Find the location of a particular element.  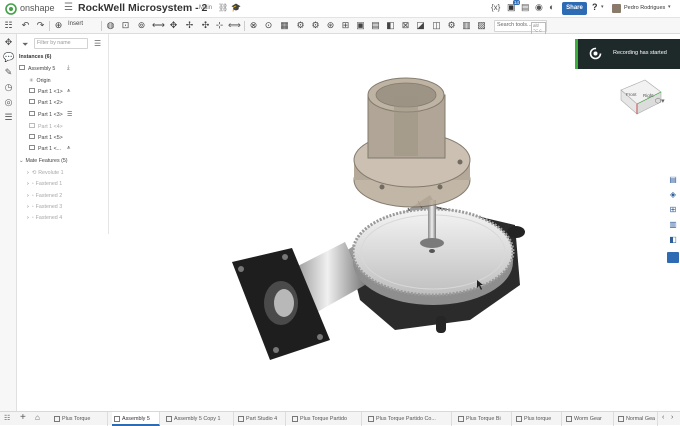

mass-properties-icon: ◫ is located at coordinates (436, 25).